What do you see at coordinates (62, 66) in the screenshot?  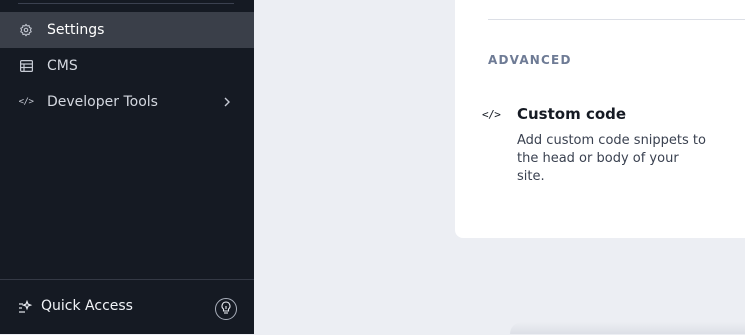 I see `sidebar-item-label: CMS` at bounding box center [62, 66].